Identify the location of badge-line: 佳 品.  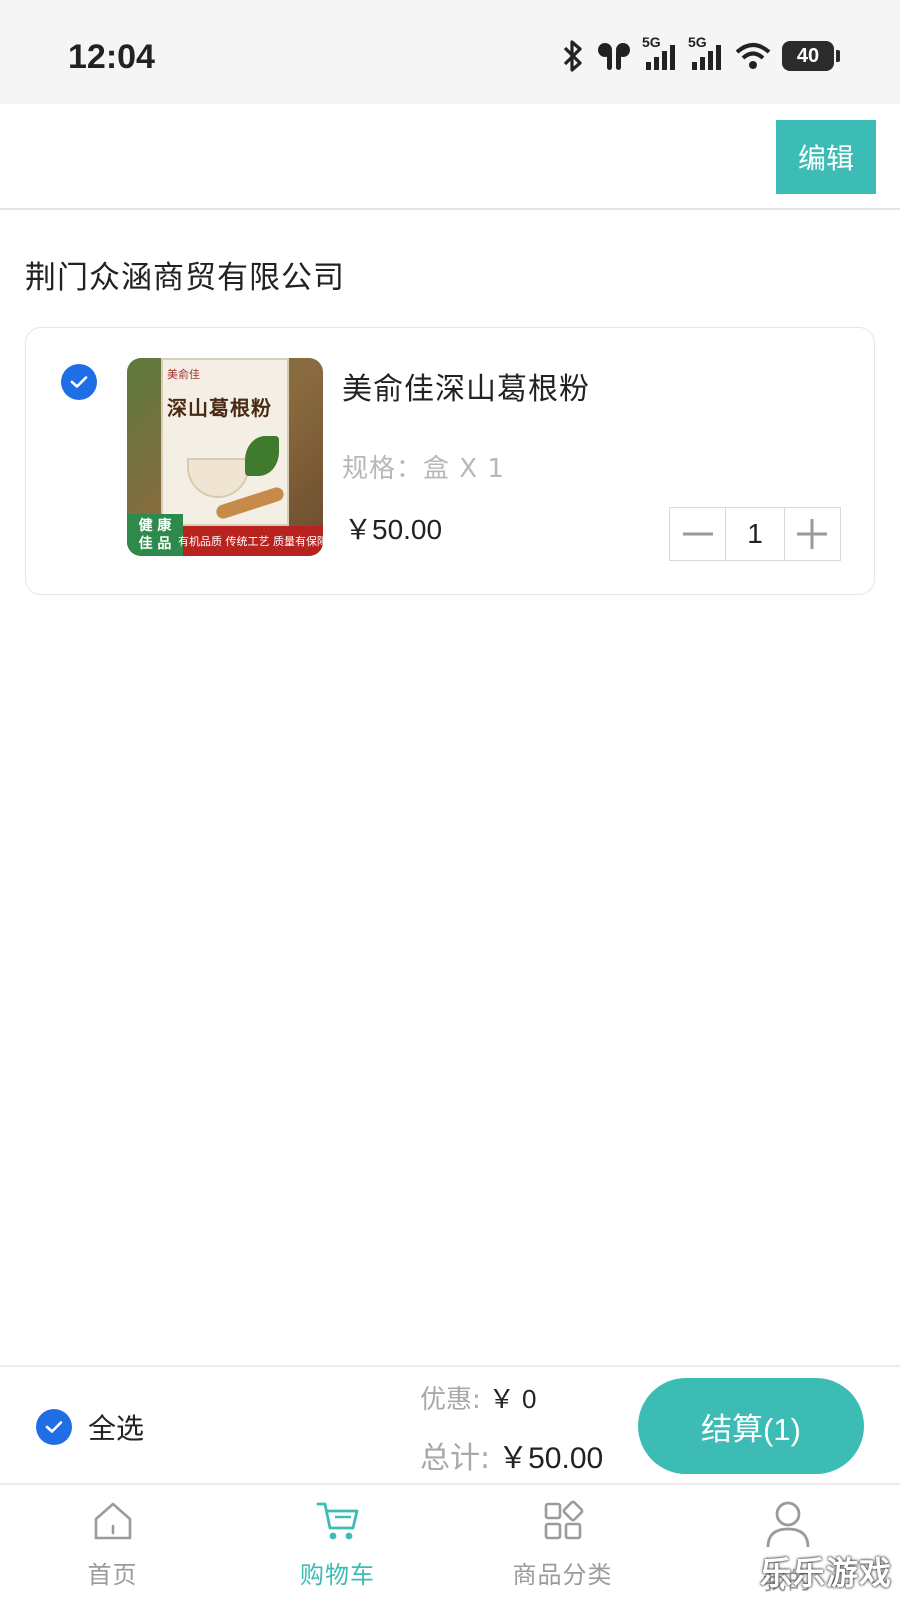
(155, 544).